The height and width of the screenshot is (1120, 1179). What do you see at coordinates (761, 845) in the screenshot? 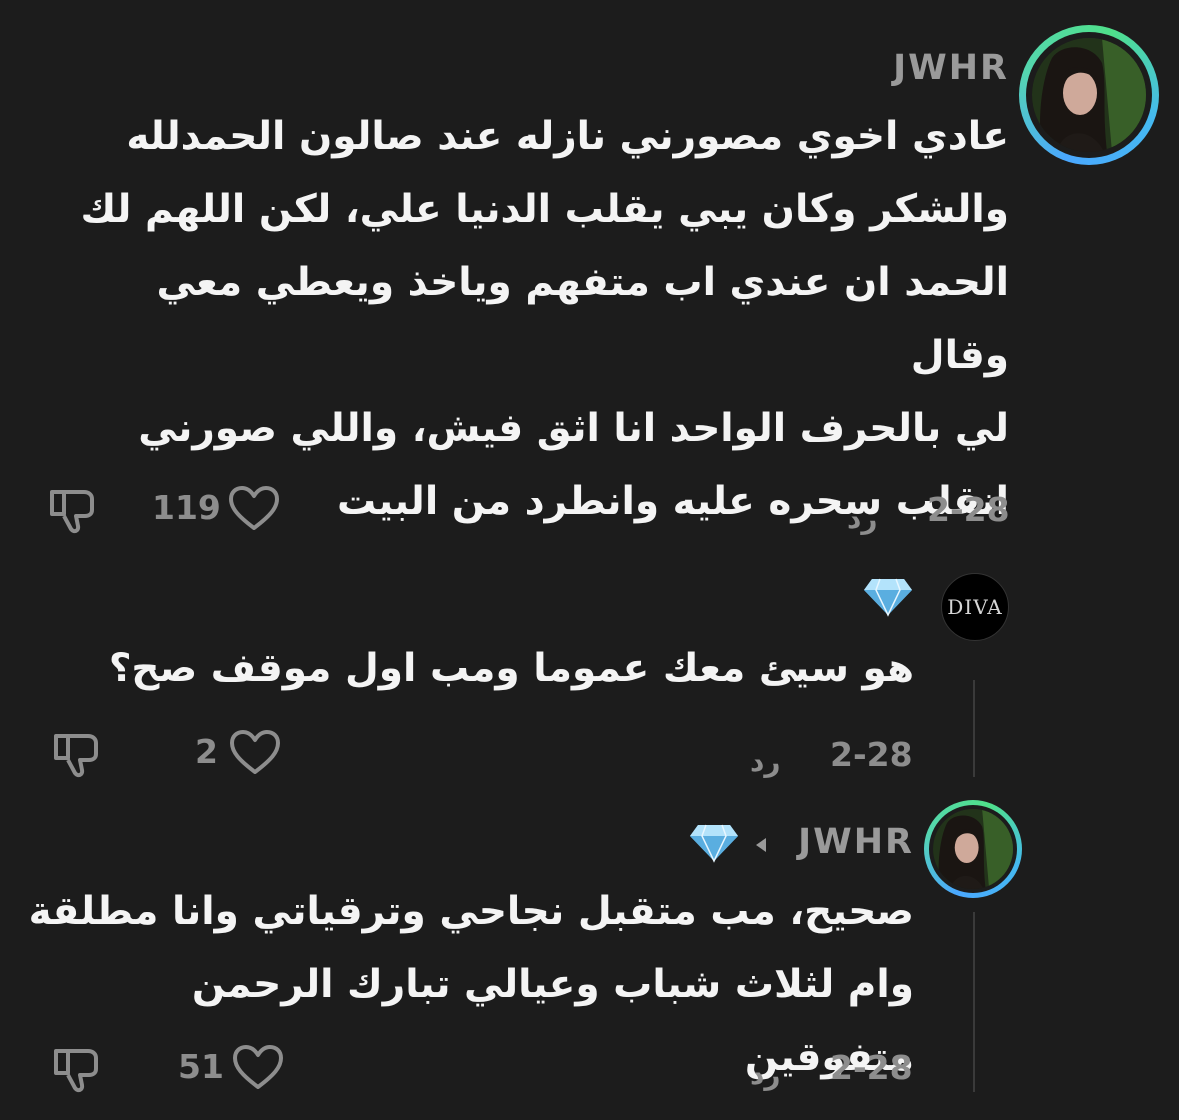
I see `reply-arrow-icon` at bounding box center [761, 845].